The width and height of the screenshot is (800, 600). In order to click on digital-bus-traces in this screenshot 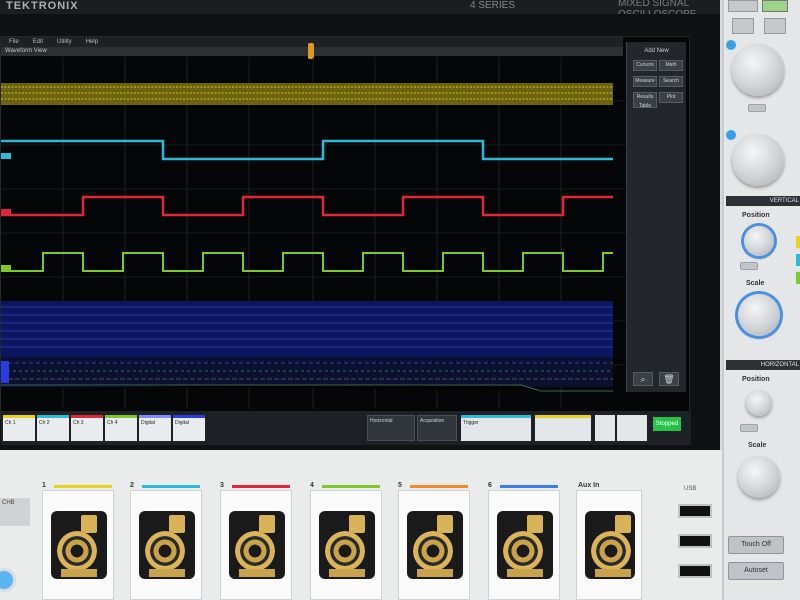, I will do `click(307, 346)`.